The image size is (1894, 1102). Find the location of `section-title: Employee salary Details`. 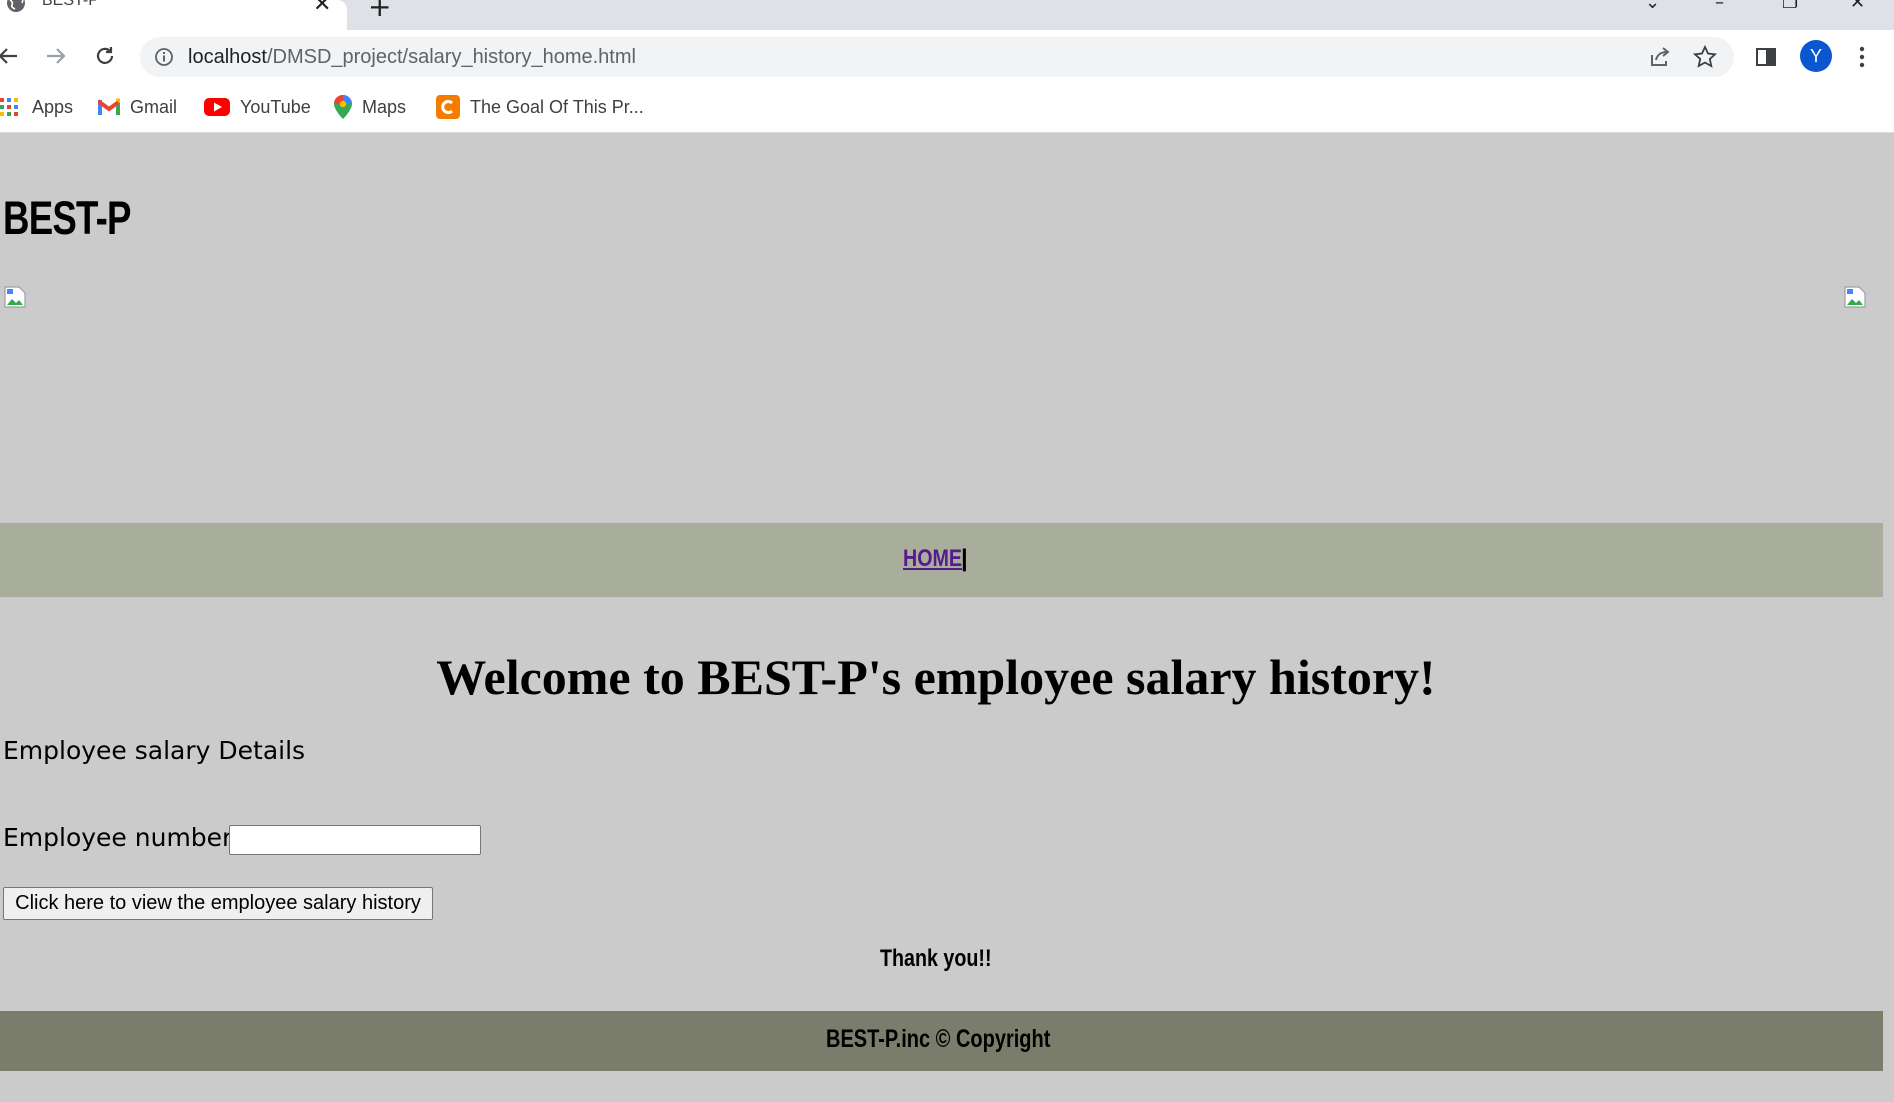

section-title: Employee salary Details is located at coordinates (154, 750).